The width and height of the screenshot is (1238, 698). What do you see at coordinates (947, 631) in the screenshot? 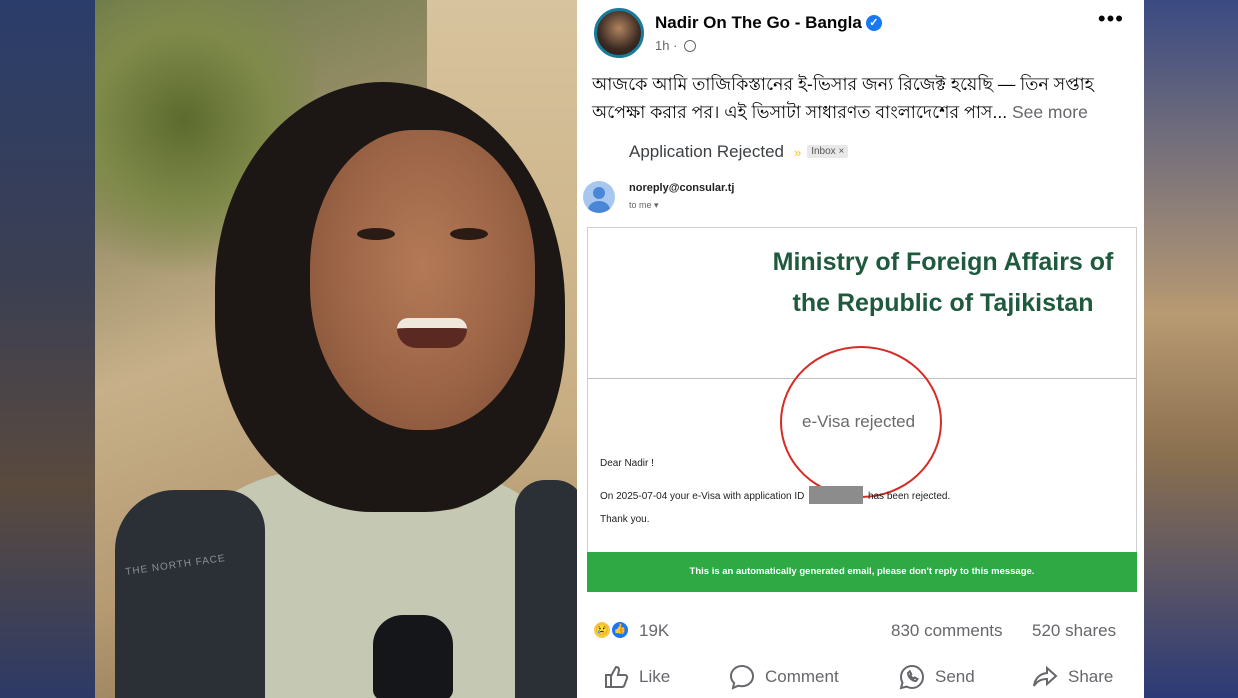
I see `comments-count: 830 comments` at bounding box center [947, 631].